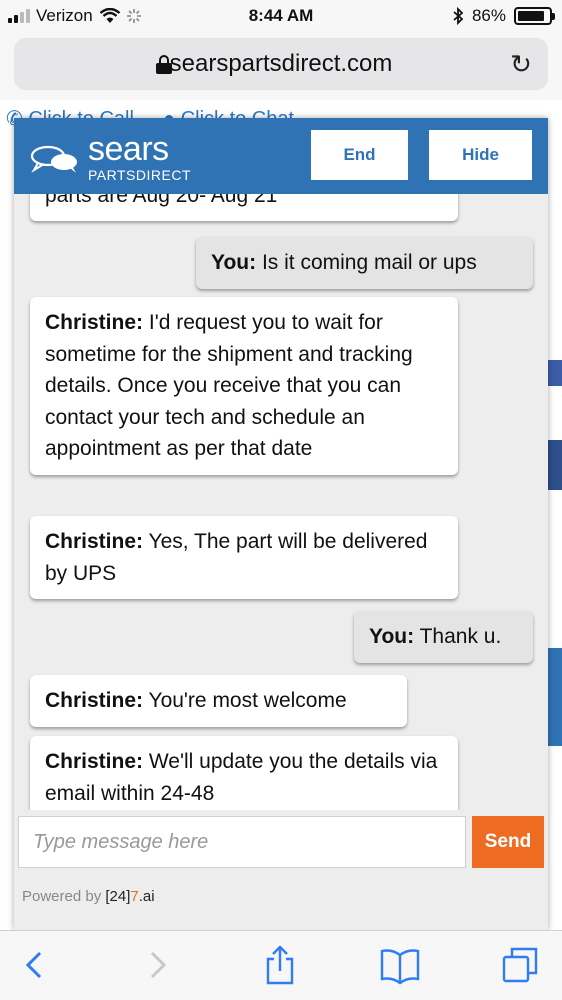 This screenshot has width=562, height=1000. Describe the element at coordinates (244, 207) in the screenshot. I see `chat-message: parts are Aug 20- Aug 21` at that location.